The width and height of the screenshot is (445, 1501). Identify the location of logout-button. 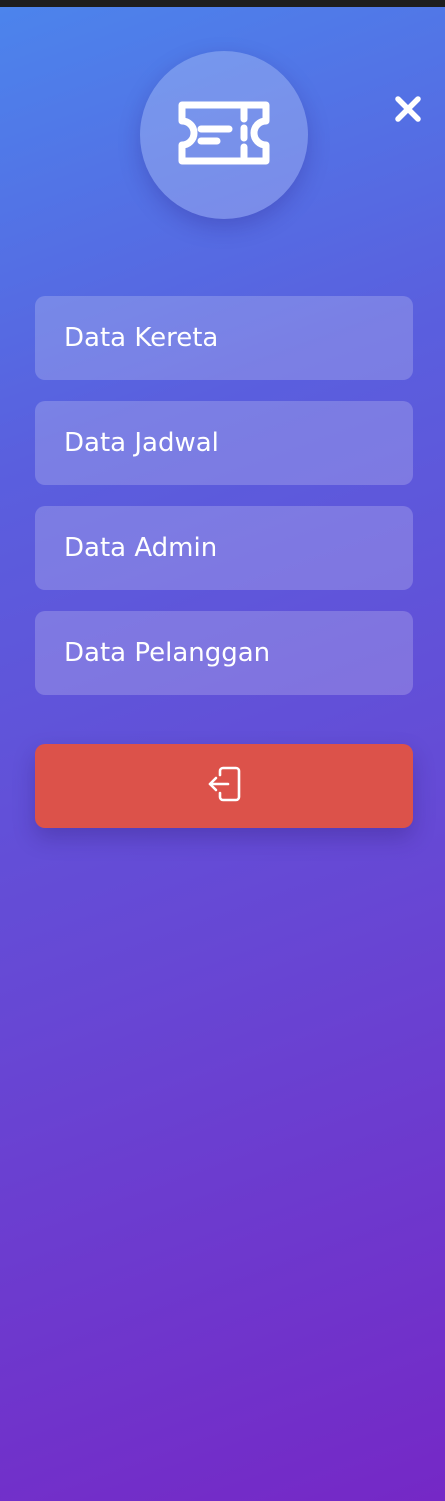
(224, 786).